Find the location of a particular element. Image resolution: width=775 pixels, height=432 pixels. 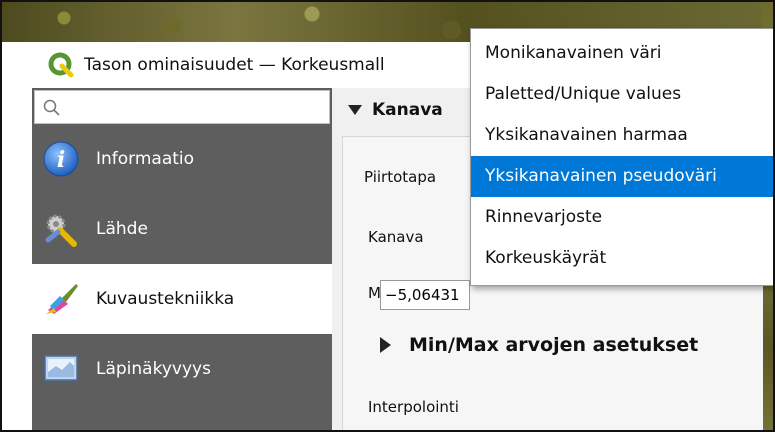

minmax-settings-label: Min/Max arvojen asetukset is located at coordinates (554, 345).